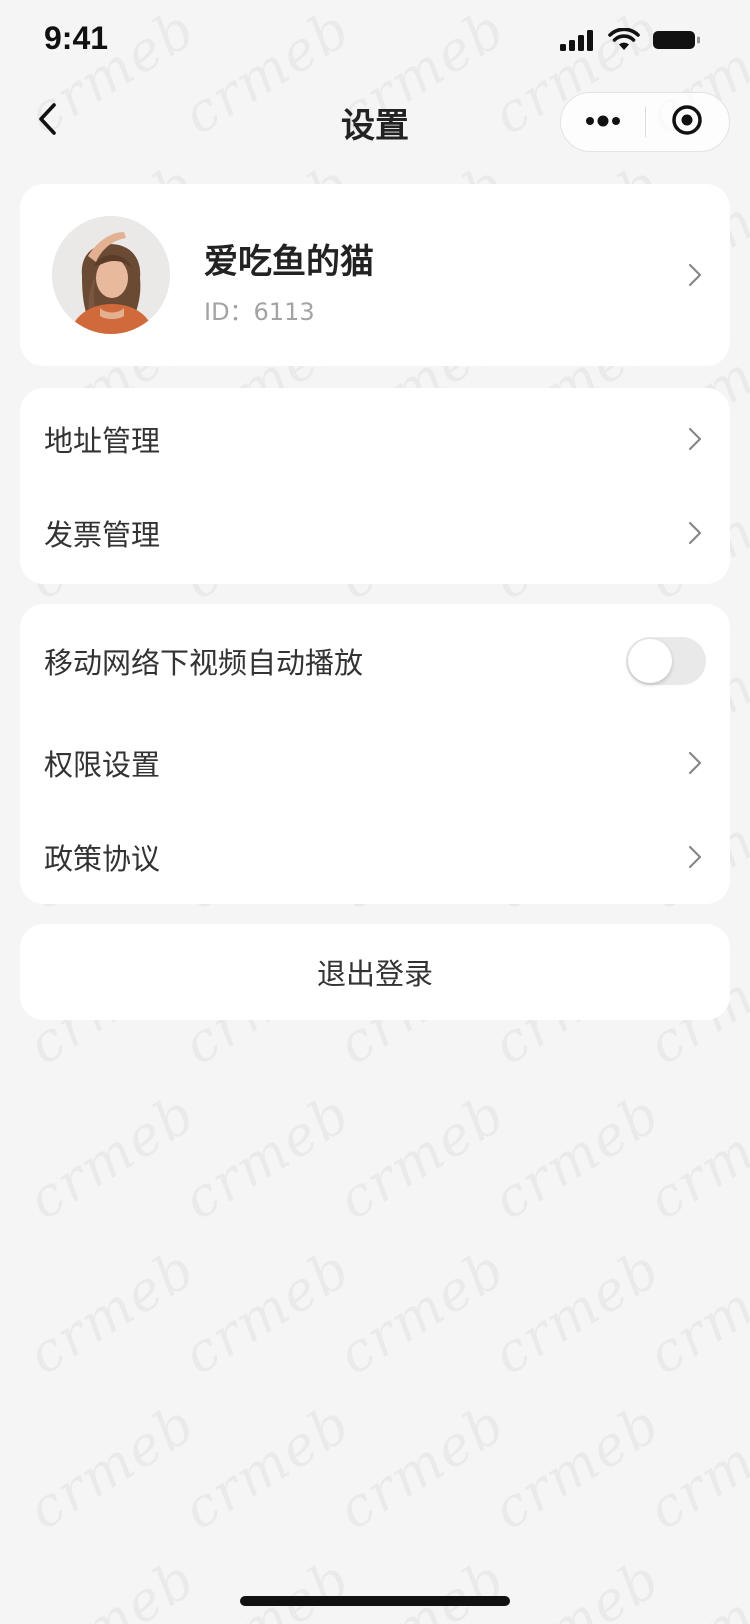 Image resolution: width=750 pixels, height=1624 pixels. I want to click on menu-item-policy: 政策协议, so click(375, 857).